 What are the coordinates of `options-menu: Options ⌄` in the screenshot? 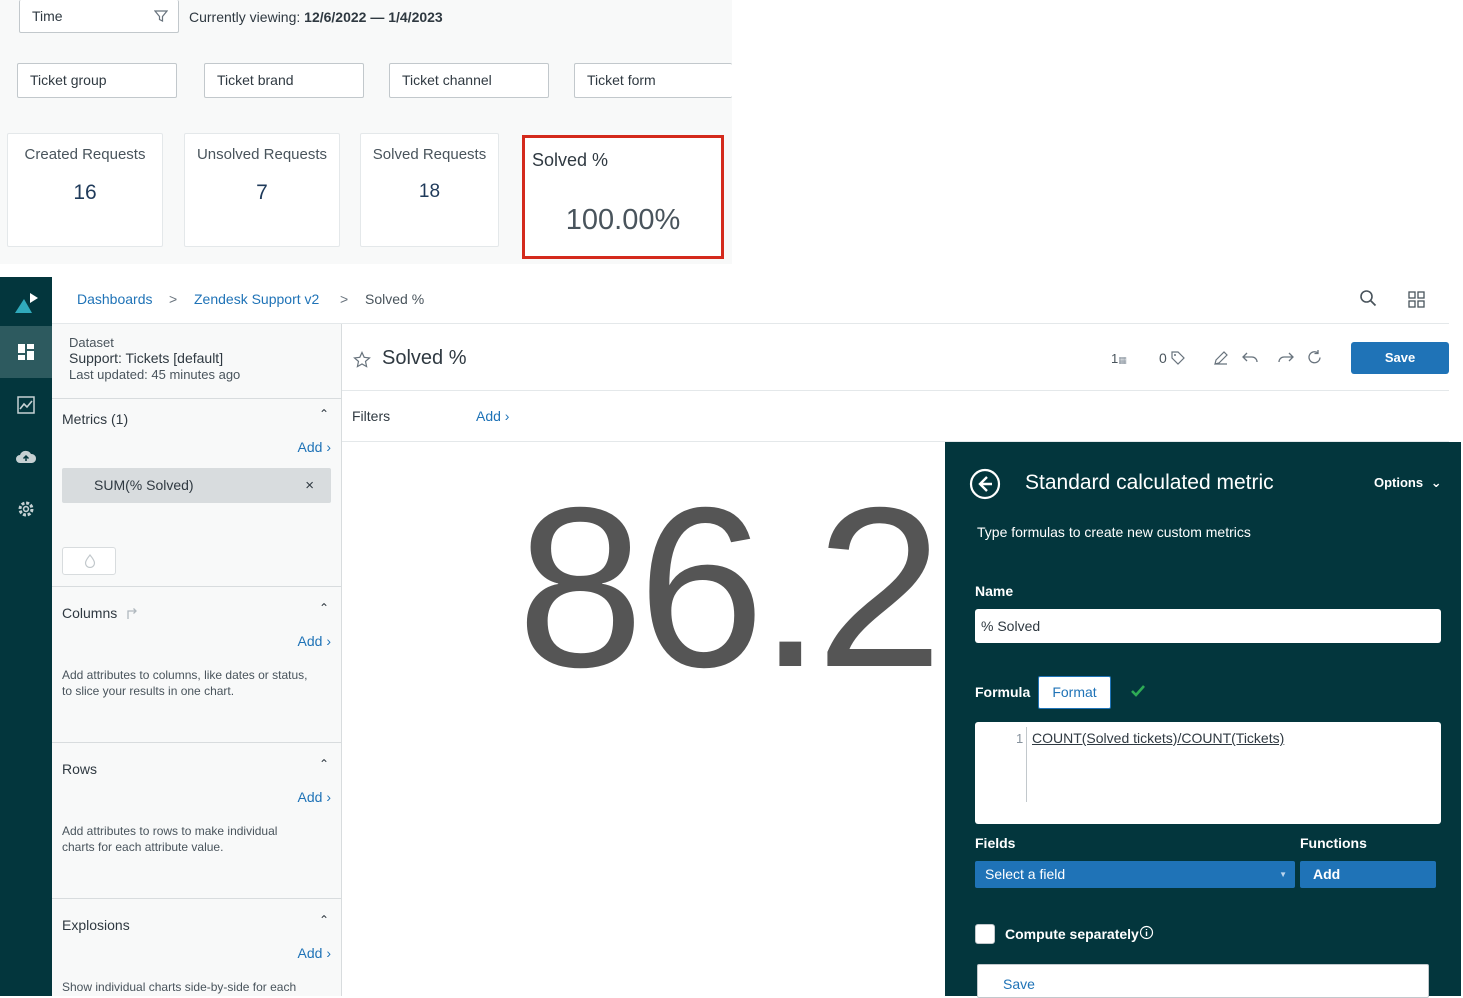 It's located at (1408, 483).